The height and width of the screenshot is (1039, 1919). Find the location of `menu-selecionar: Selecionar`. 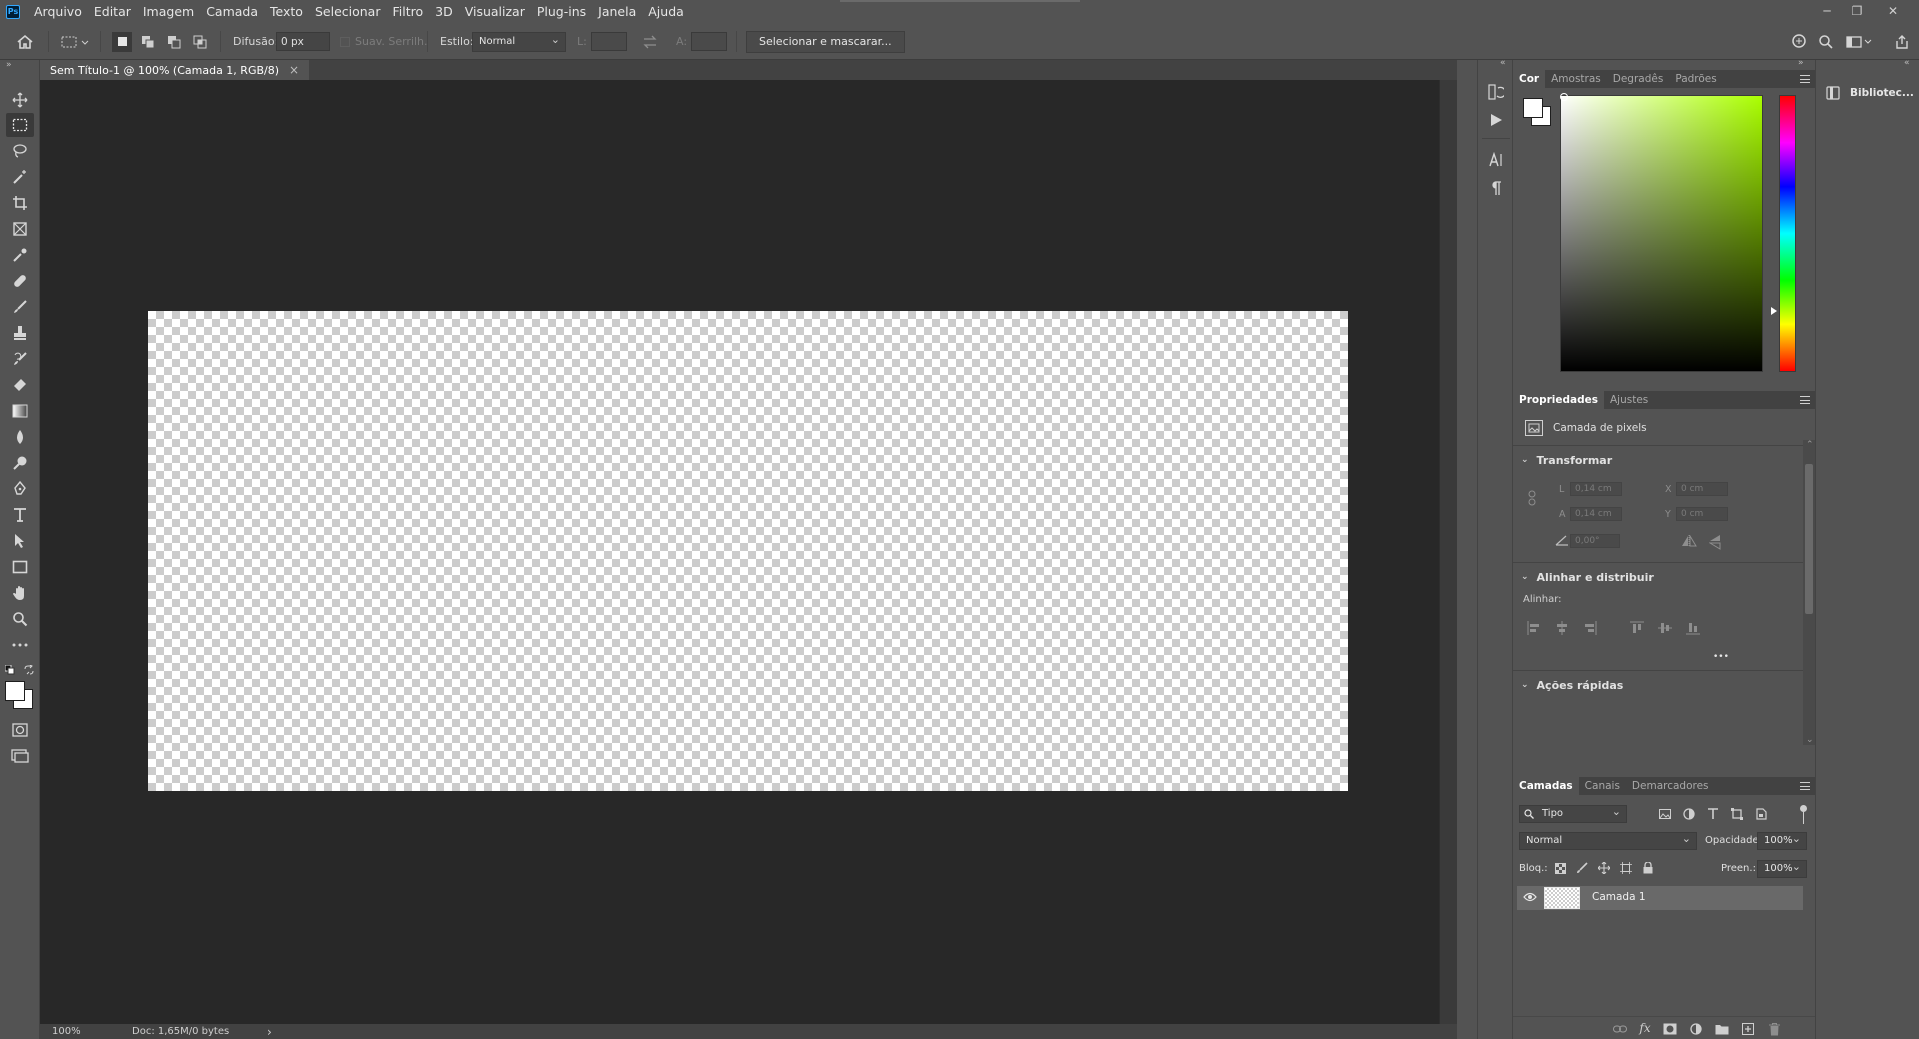

menu-selecionar: Selecionar is located at coordinates (348, 11).